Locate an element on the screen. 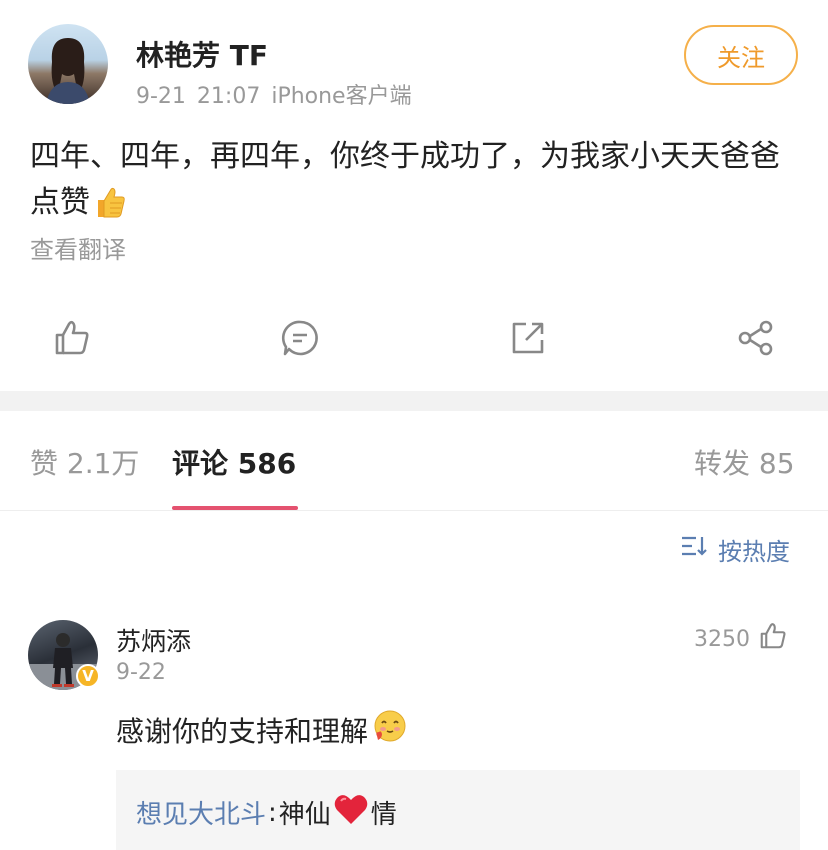 The height and width of the screenshot is (850, 828). post-text-content: 四年、四年，再四年，你终于成功了，为我家小天天爸爸点赞 is located at coordinates (405, 179).